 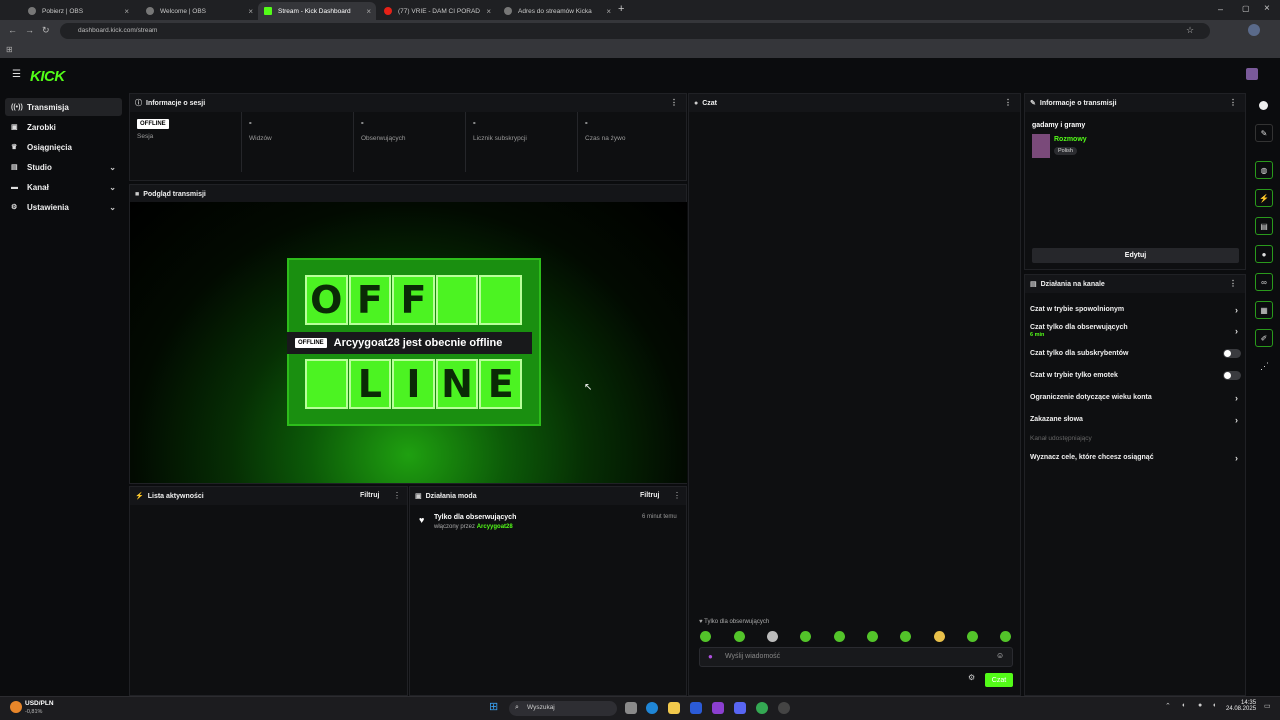 I want to click on link-icon: ∞, so click(x=1264, y=282).